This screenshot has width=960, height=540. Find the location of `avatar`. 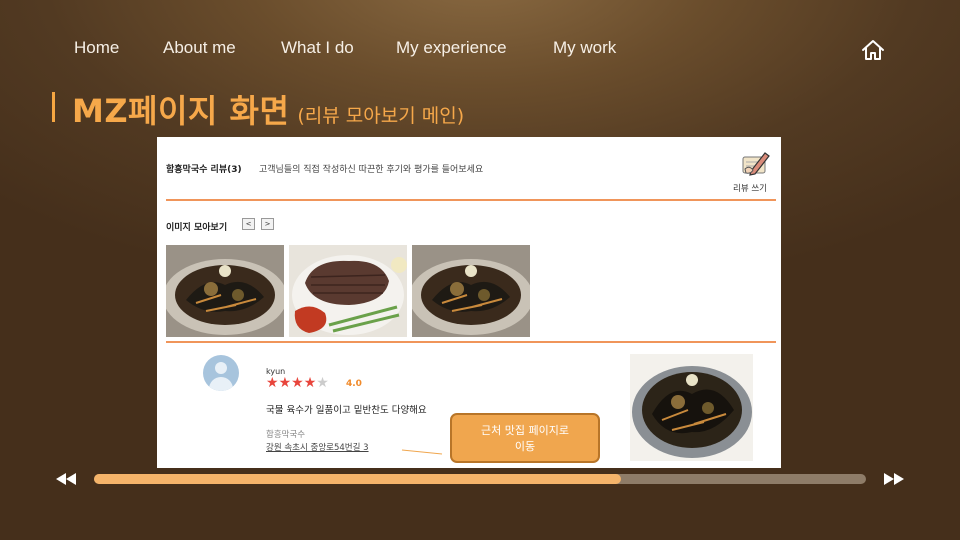

avatar is located at coordinates (221, 373).